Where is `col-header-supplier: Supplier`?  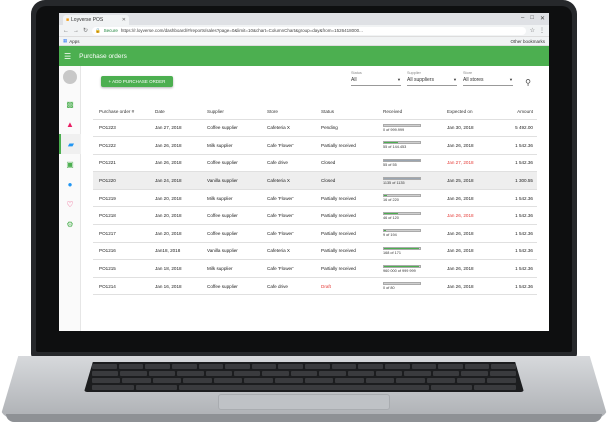 col-header-supplier: Supplier is located at coordinates (237, 112).